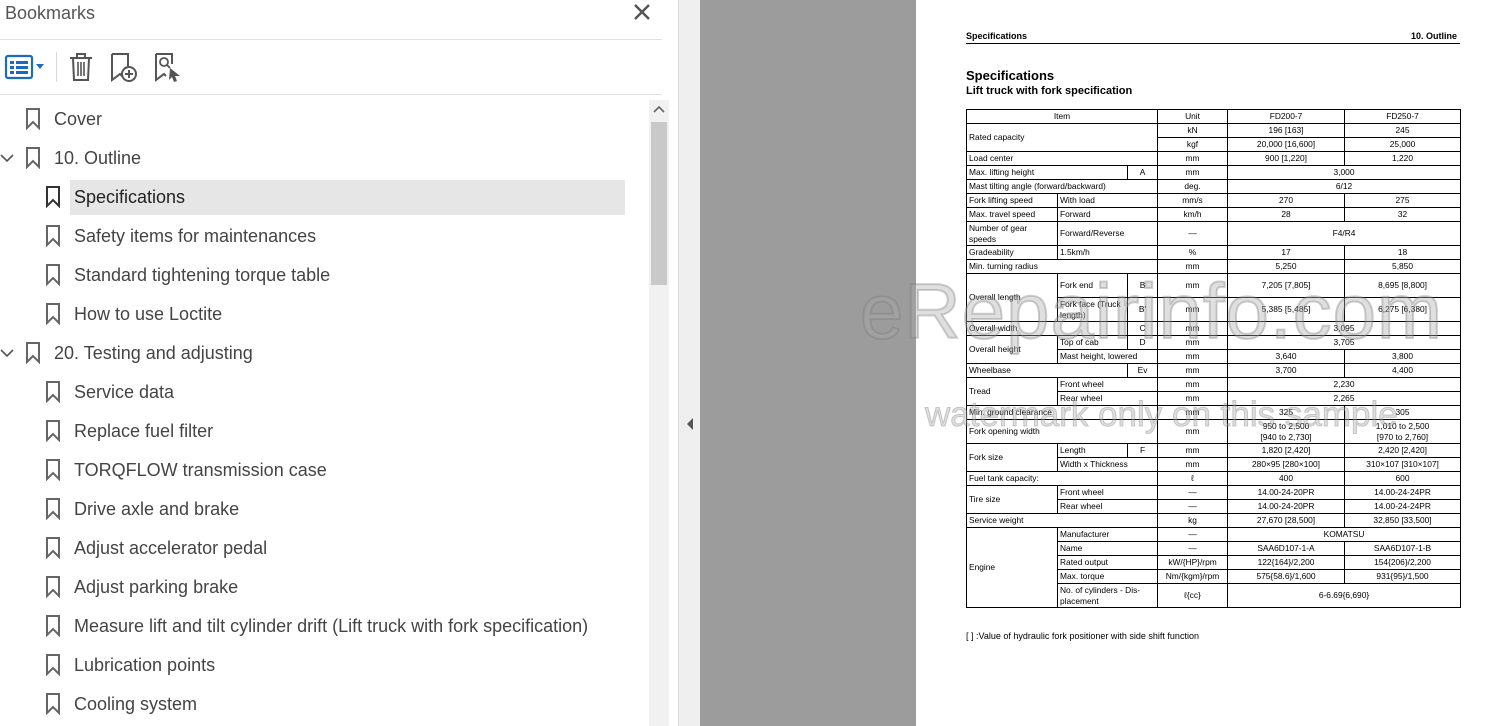  What do you see at coordinates (1286, 214) in the screenshot?
I see `value-cell: 28` at bounding box center [1286, 214].